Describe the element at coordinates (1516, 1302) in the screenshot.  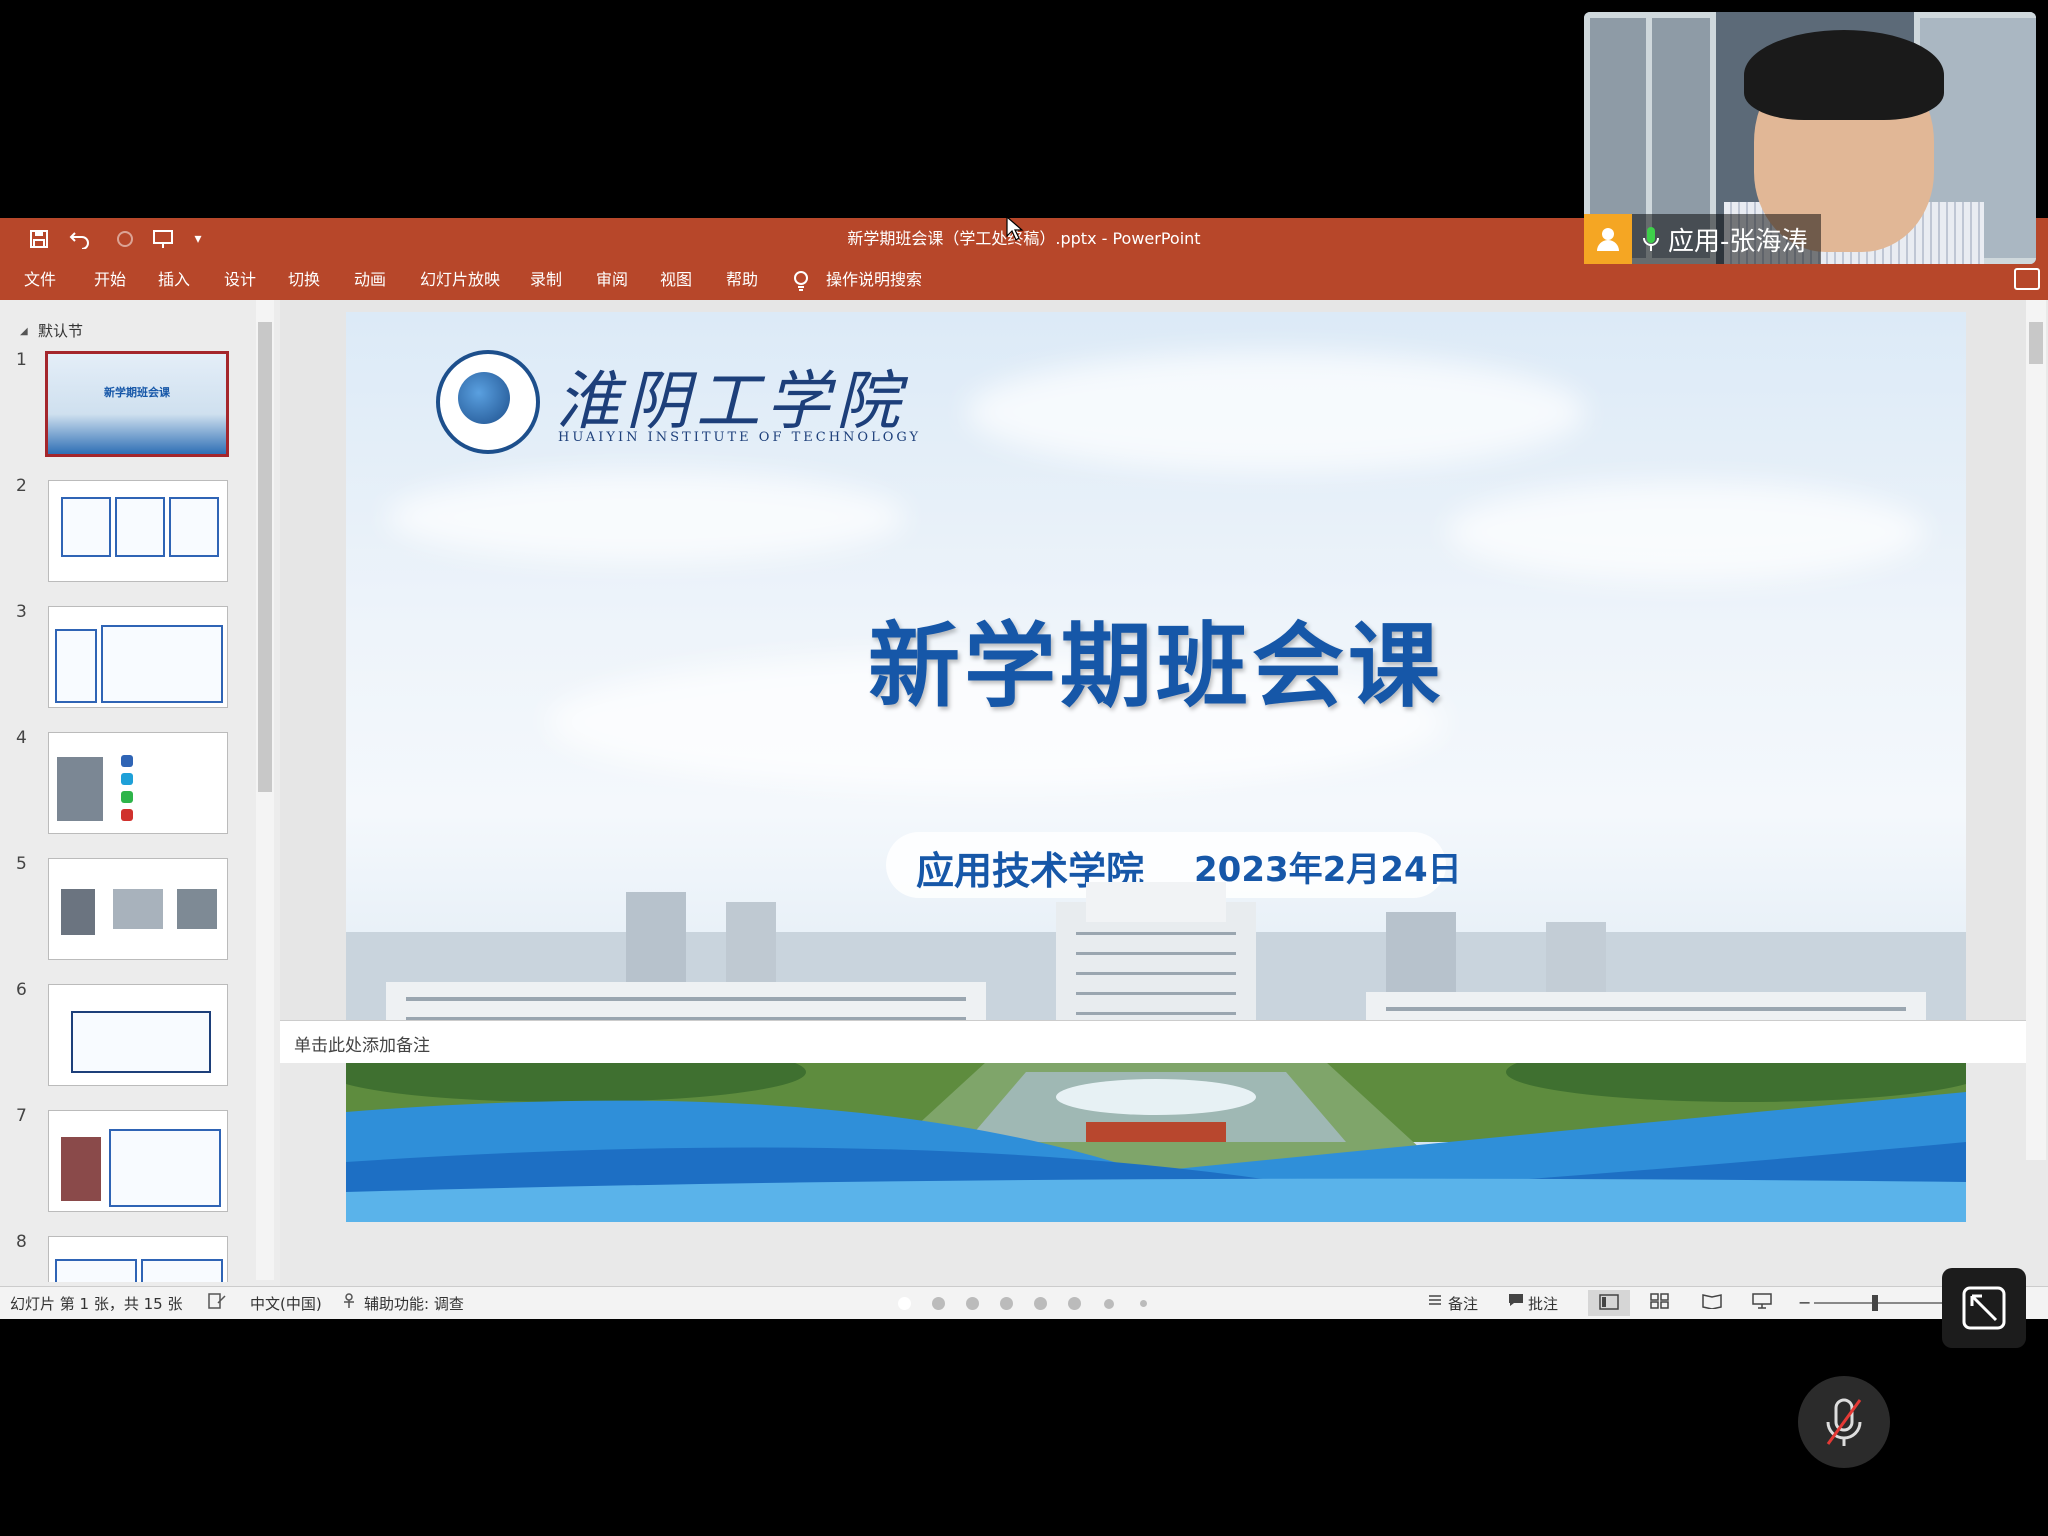
I see `comment-icon` at that location.